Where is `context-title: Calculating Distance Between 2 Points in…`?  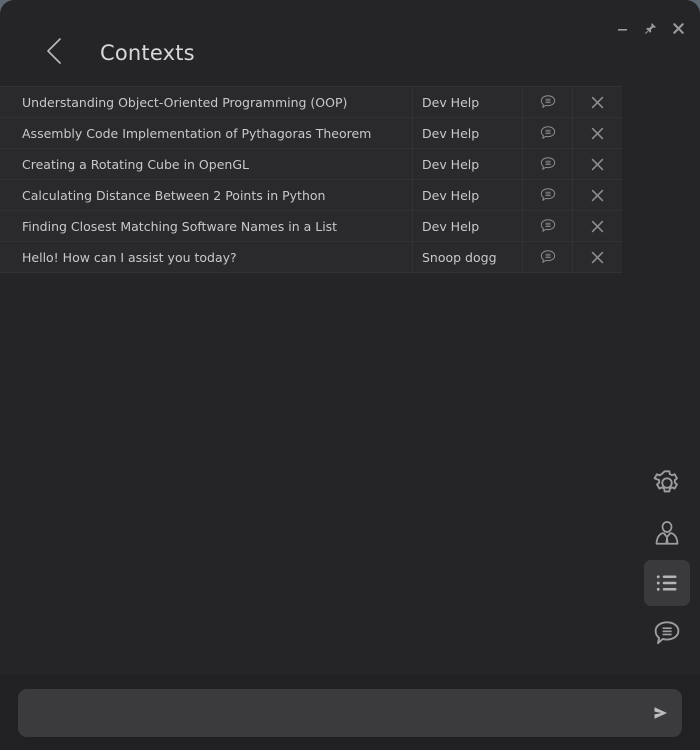
context-title: Calculating Distance Between 2 Points in… is located at coordinates (206, 195).